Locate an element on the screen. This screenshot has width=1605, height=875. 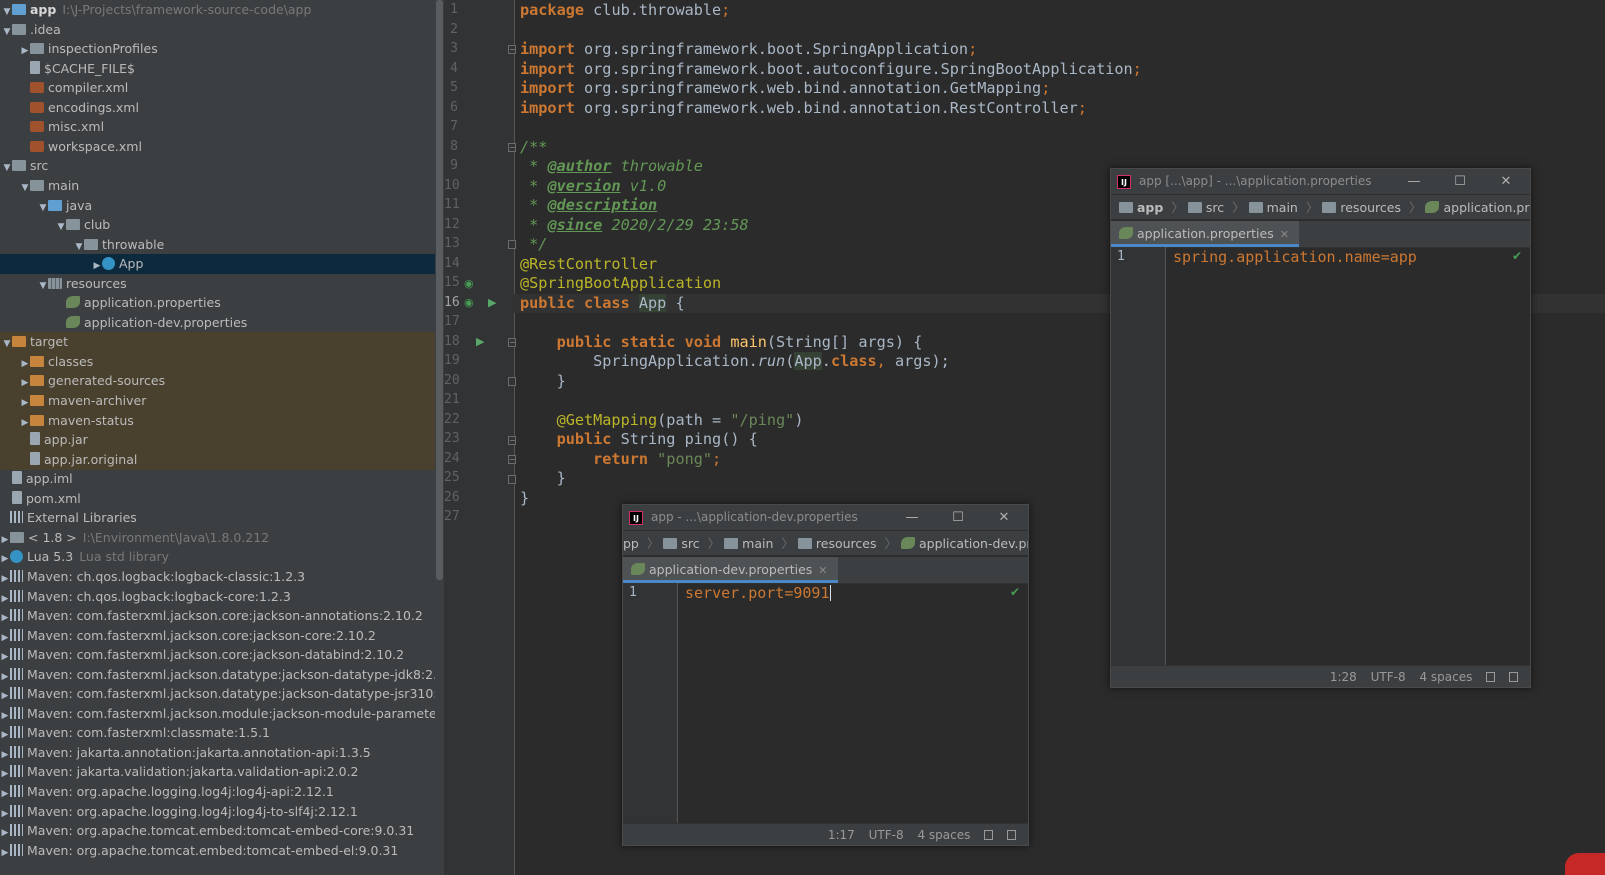
tree-scrollbar is located at coordinates (439, 437).